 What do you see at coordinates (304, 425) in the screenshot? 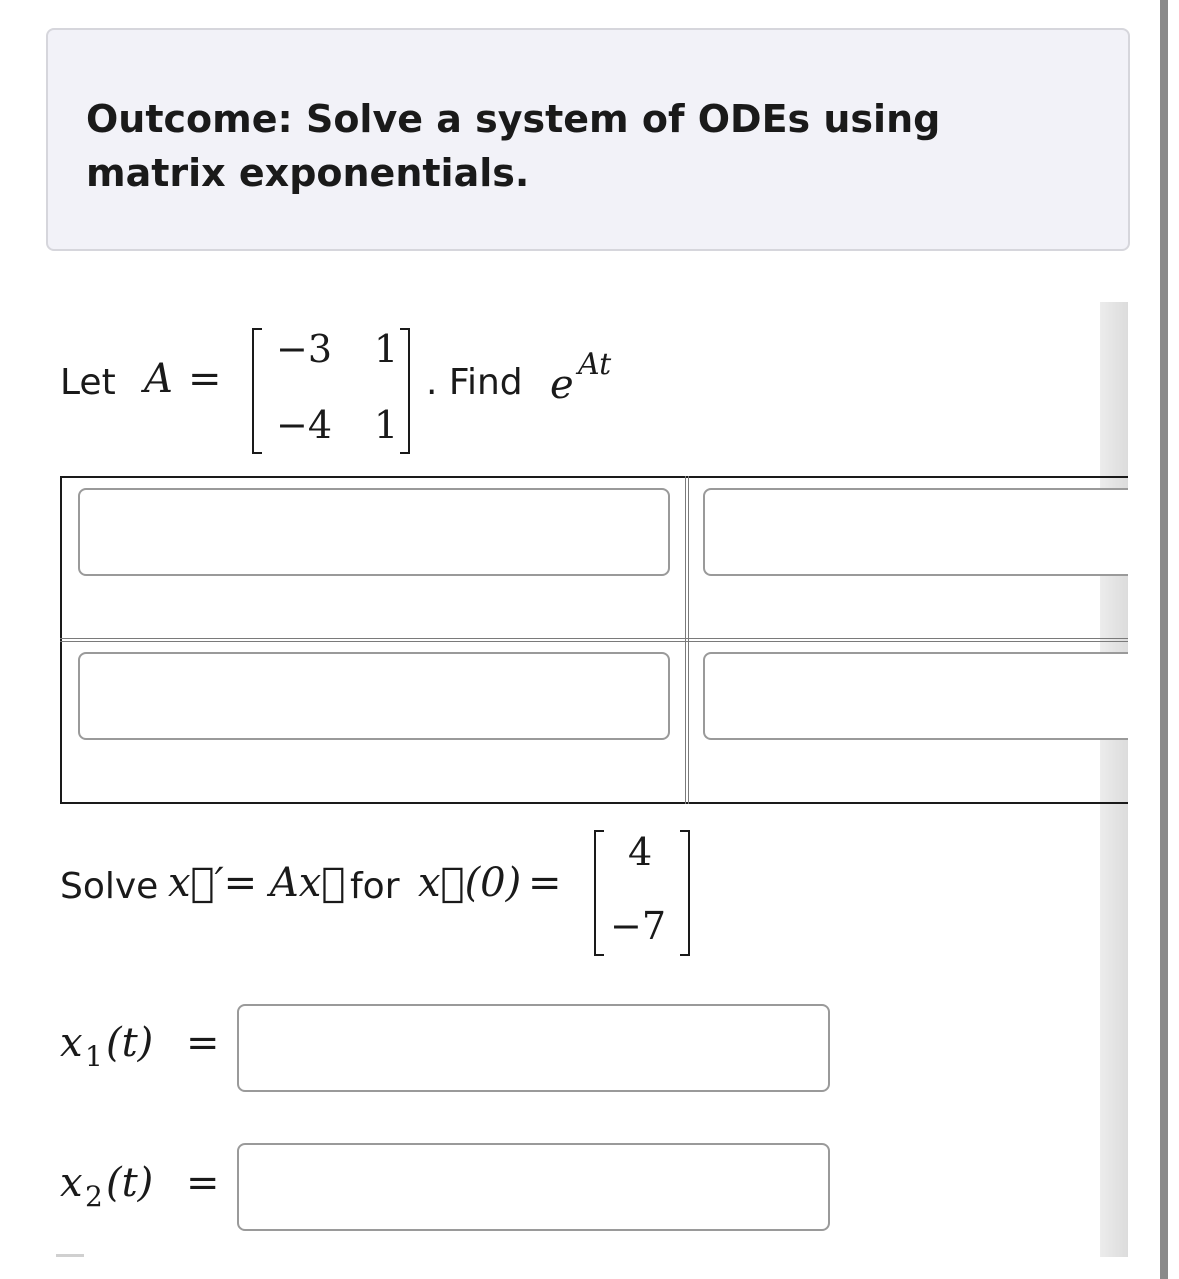
I see `matrix-cell: −4` at bounding box center [304, 425].